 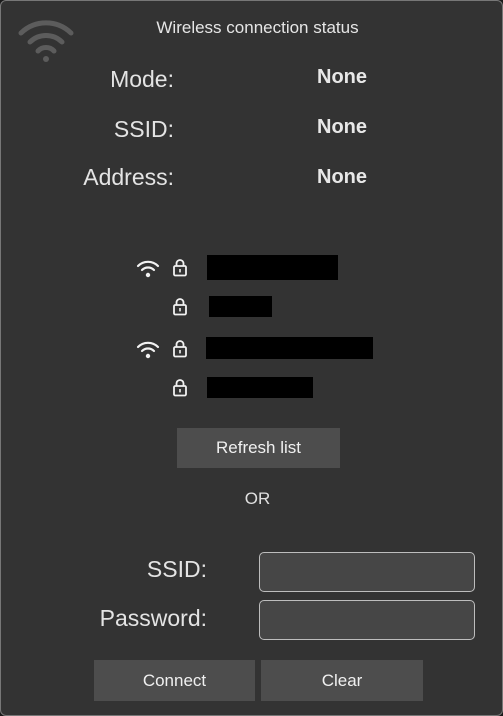 What do you see at coordinates (176, 569) in the screenshot?
I see `ssid-form-label: SSID:` at bounding box center [176, 569].